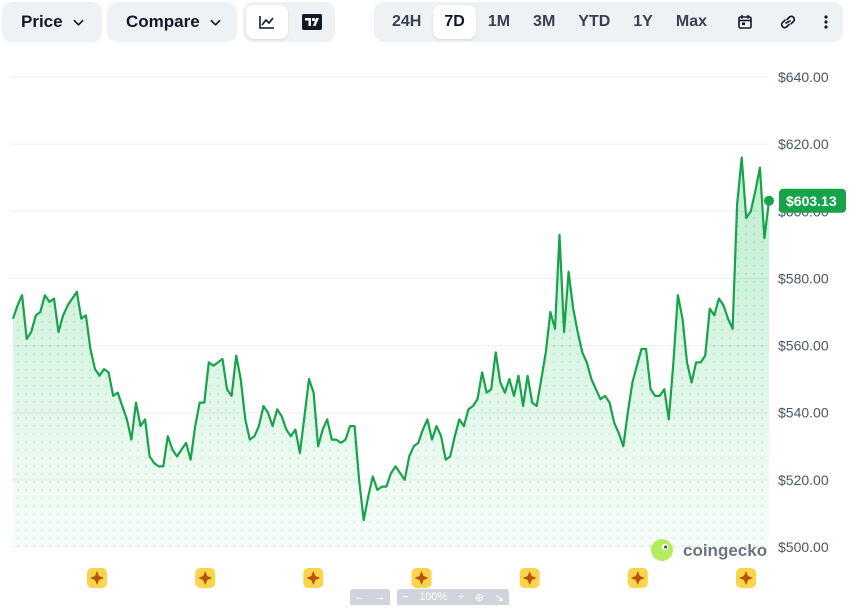  What do you see at coordinates (406, 22) in the screenshot?
I see `range-option-24h: 24H` at bounding box center [406, 22].